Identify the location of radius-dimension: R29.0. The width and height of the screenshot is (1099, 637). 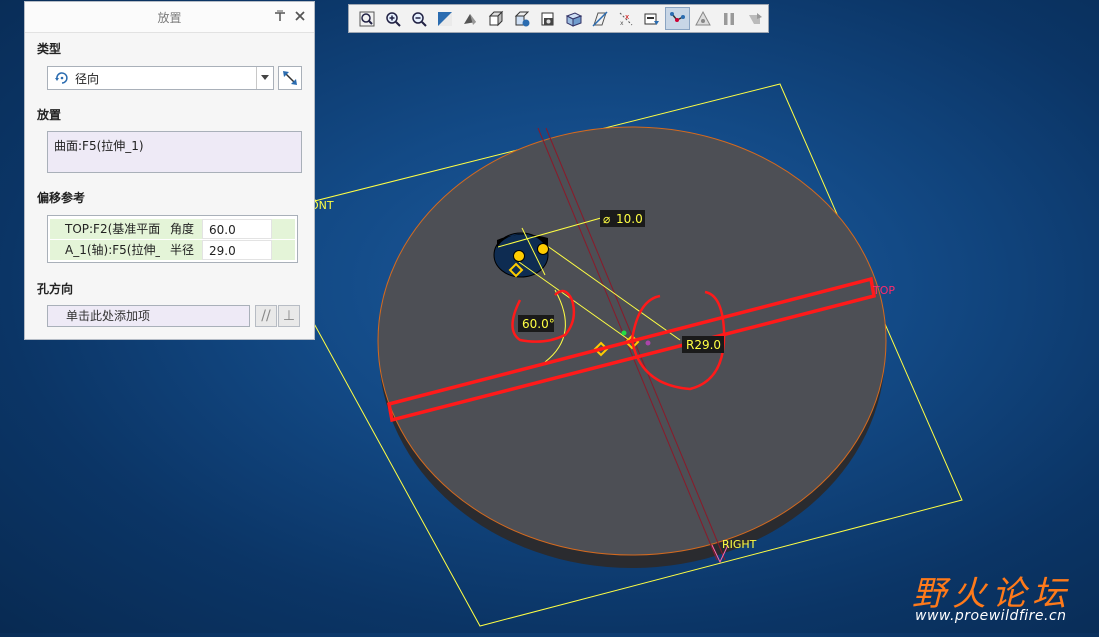
(703, 345).